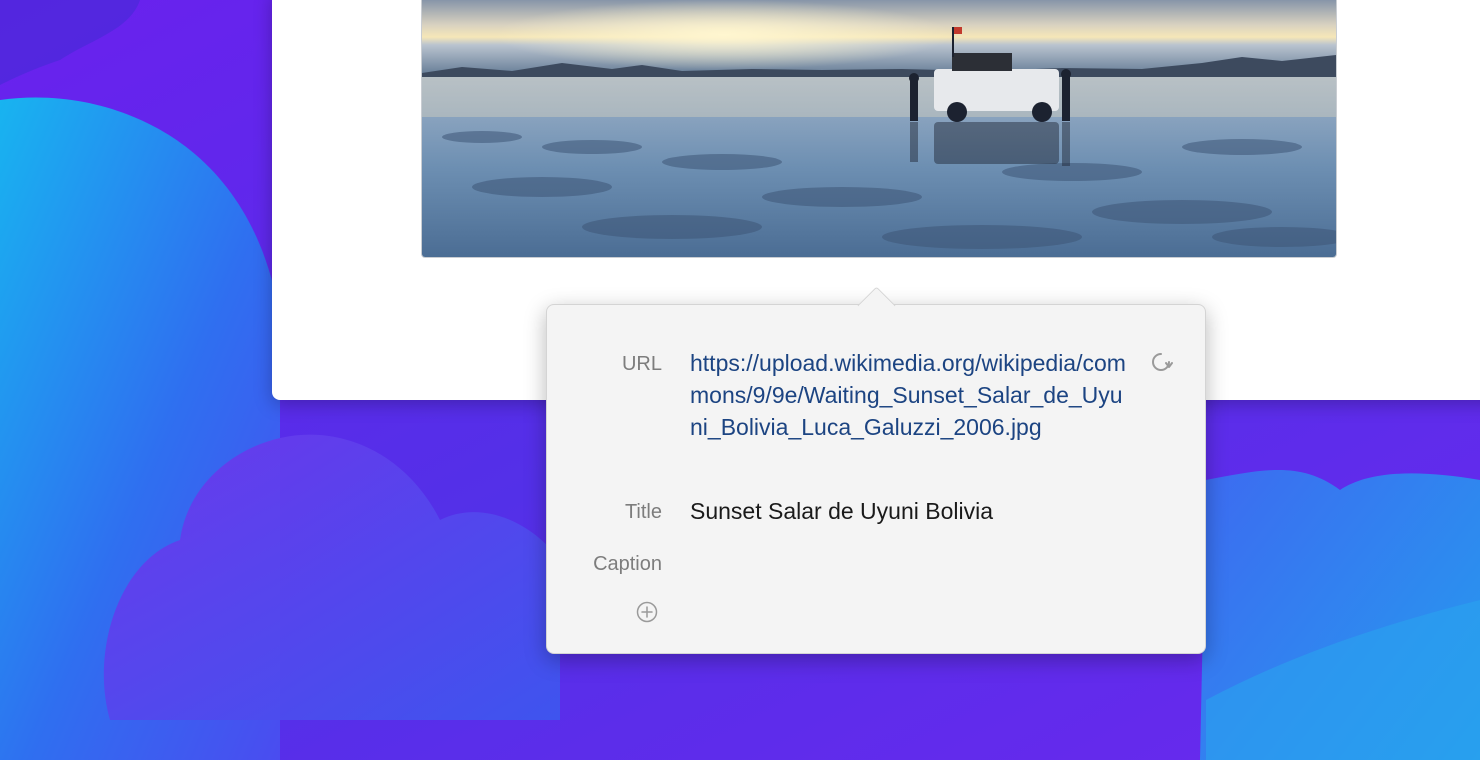 This screenshot has height=760, width=1480. I want to click on title-value-field: Sunset Salar de Uyuni Bolivia, so click(910, 511).